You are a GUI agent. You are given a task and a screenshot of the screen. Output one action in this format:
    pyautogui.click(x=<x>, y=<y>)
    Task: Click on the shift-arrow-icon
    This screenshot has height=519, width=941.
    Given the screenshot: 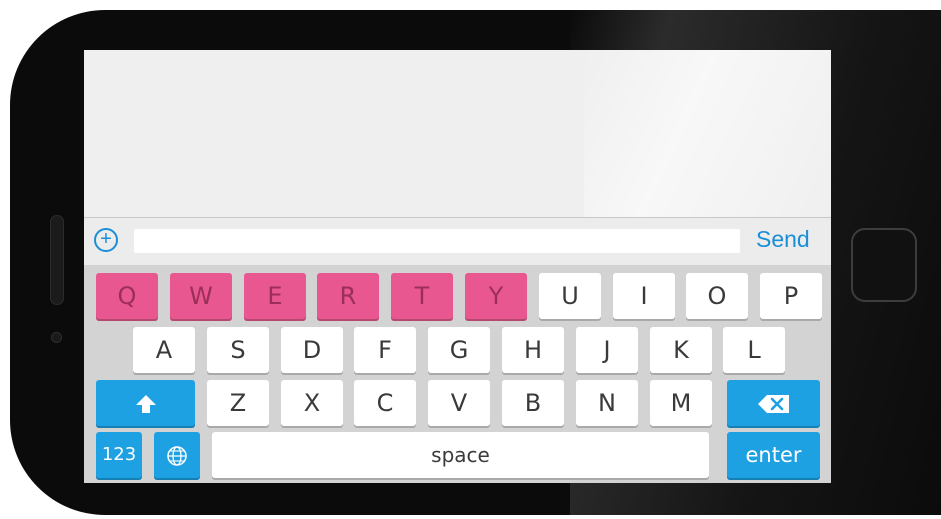 What is the action you would take?
    pyautogui.click(x=145, y=404)
    